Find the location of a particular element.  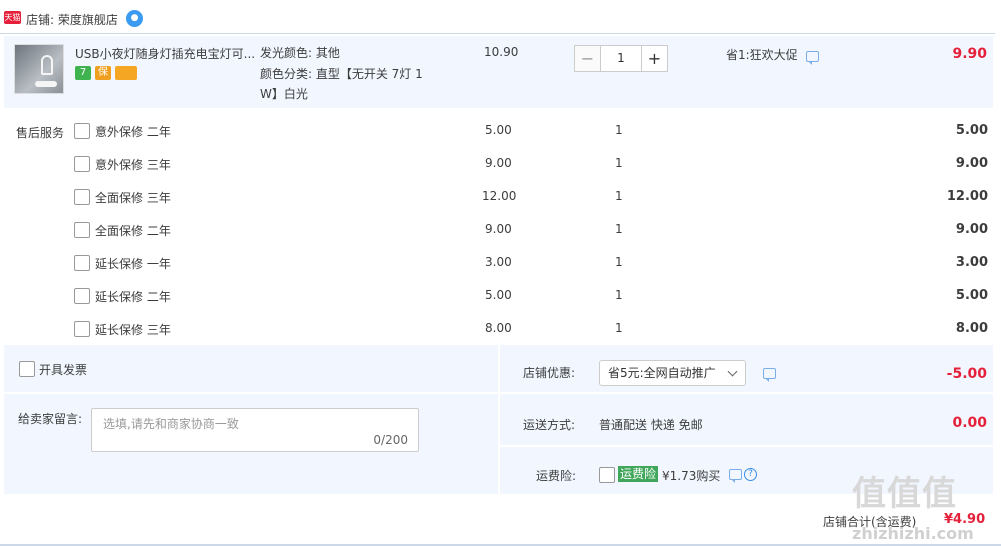

item-subtotal: 9.90 is located at coordinates (969, 54).